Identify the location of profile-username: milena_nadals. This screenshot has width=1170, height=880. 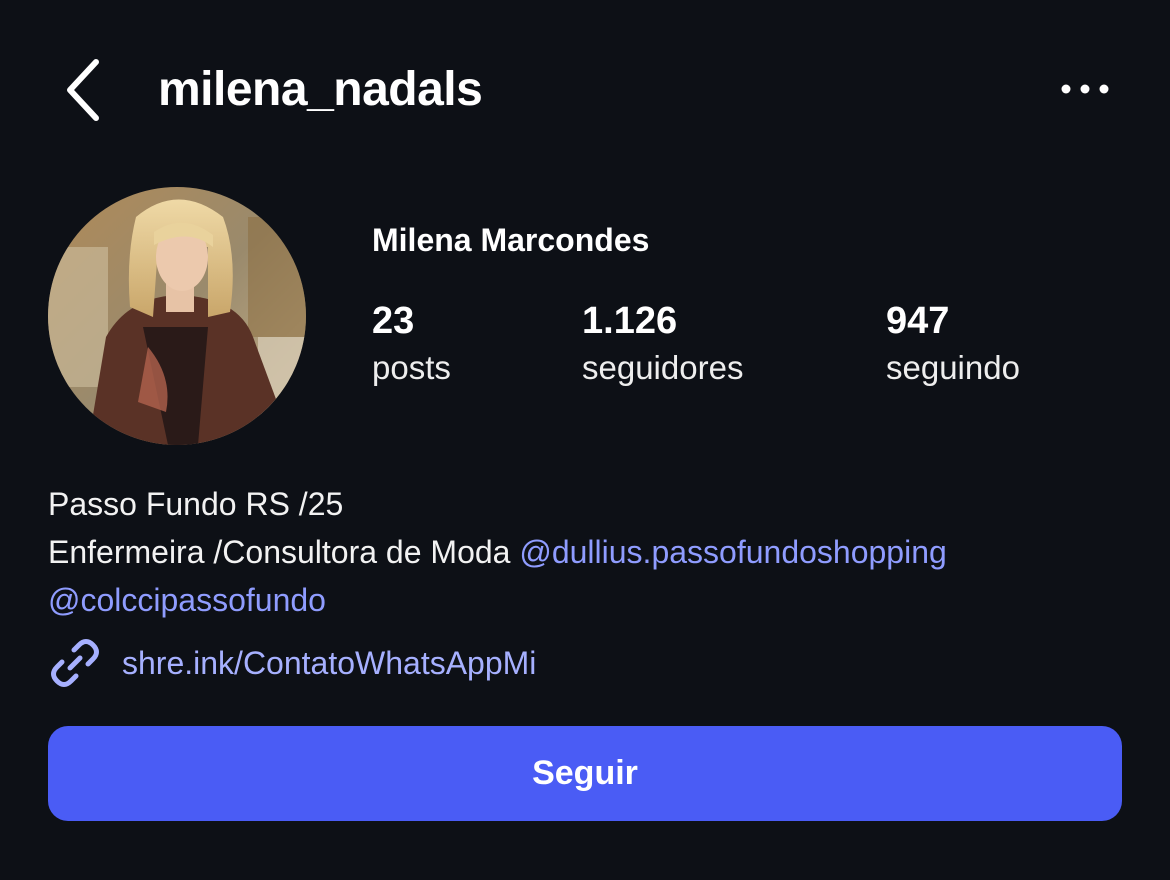
(320, 89).